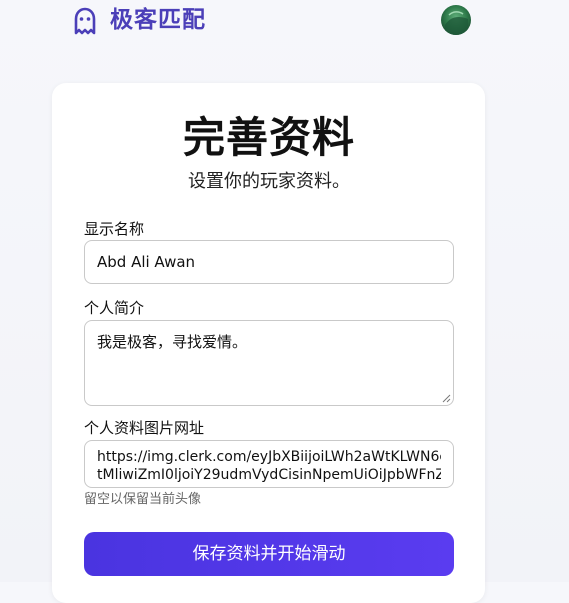  What do you see at coordinates (269, 363) in the screenshot?
I see `bio-textarea: 我是极客，寻找爱情。` at bounding box center [269, 363].